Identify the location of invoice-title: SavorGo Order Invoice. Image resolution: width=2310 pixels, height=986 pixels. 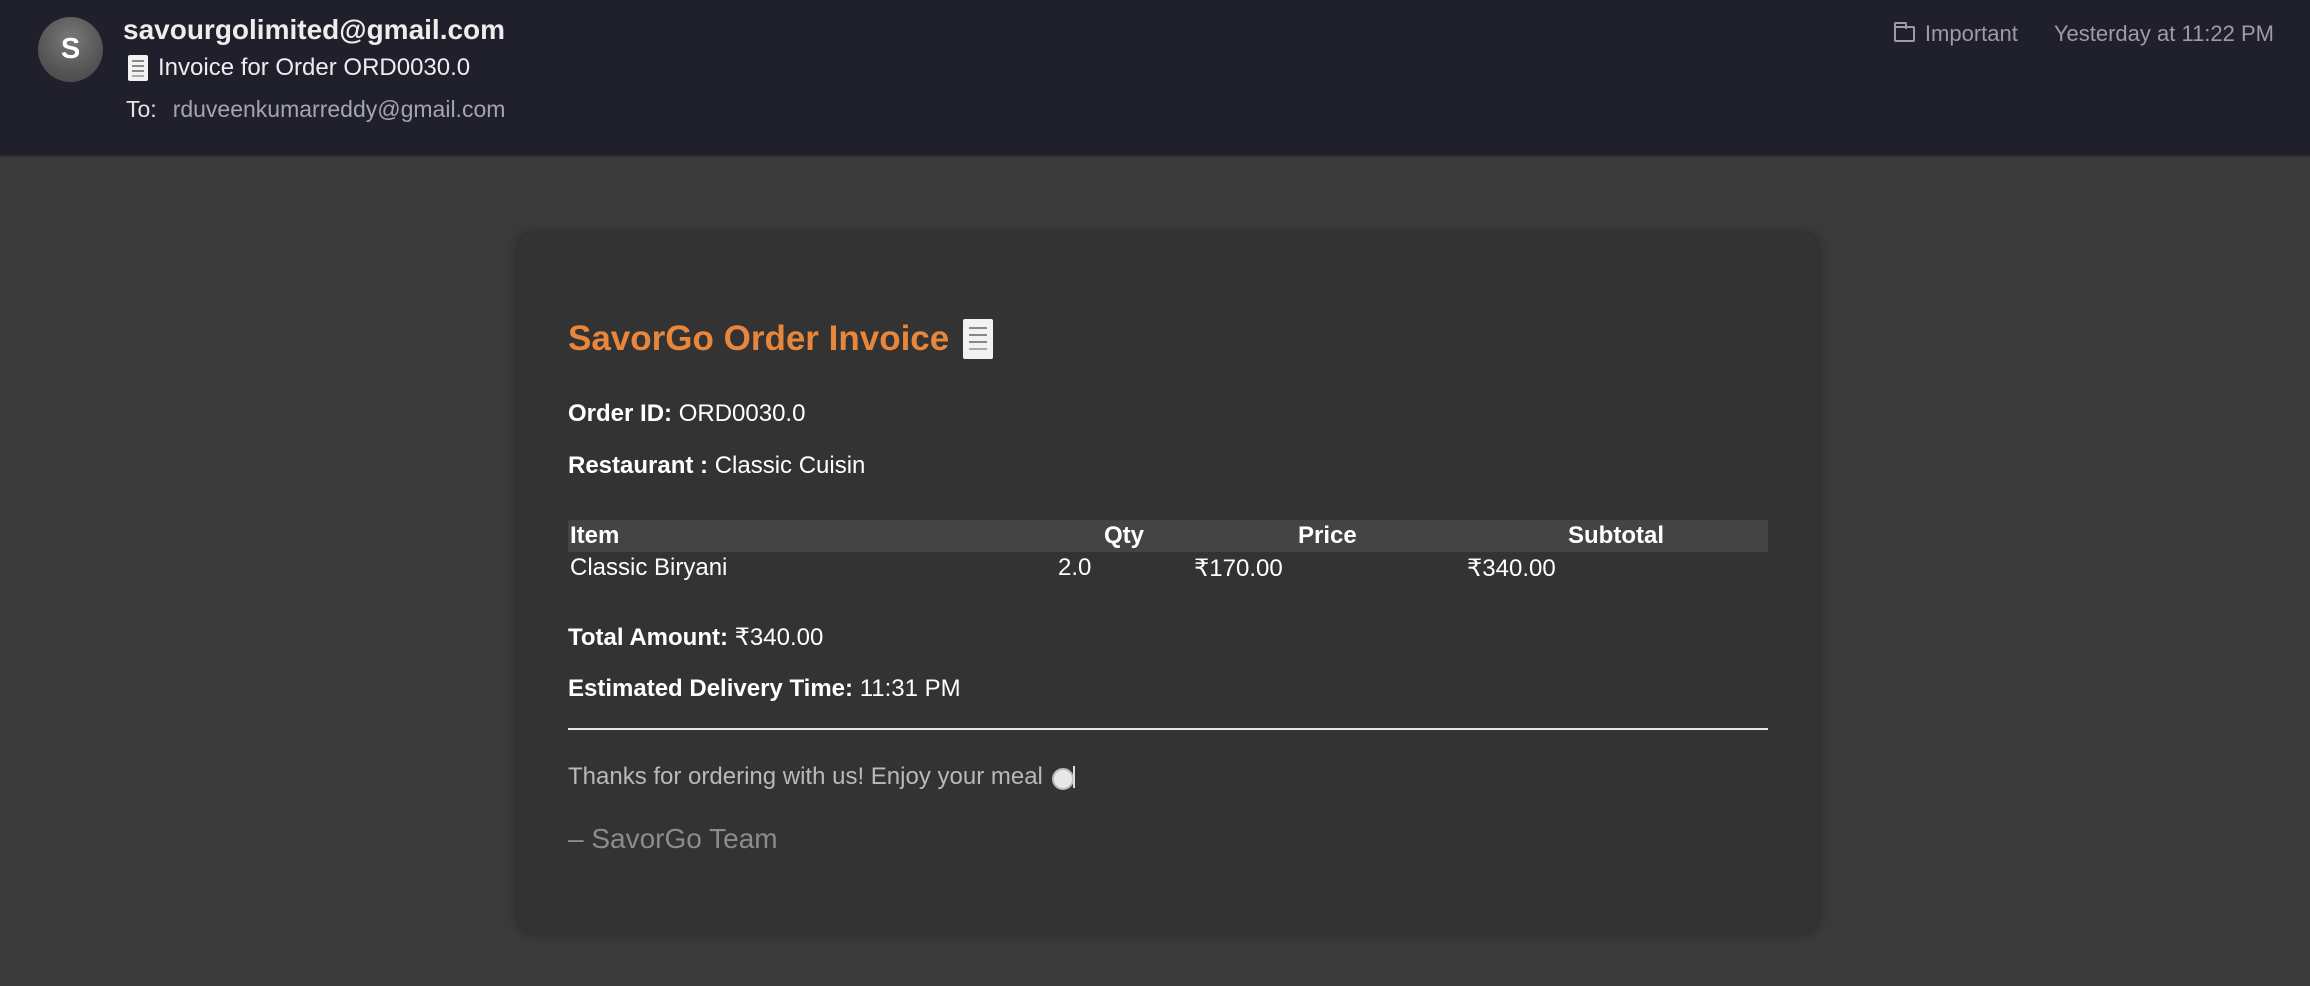
(781, 339).